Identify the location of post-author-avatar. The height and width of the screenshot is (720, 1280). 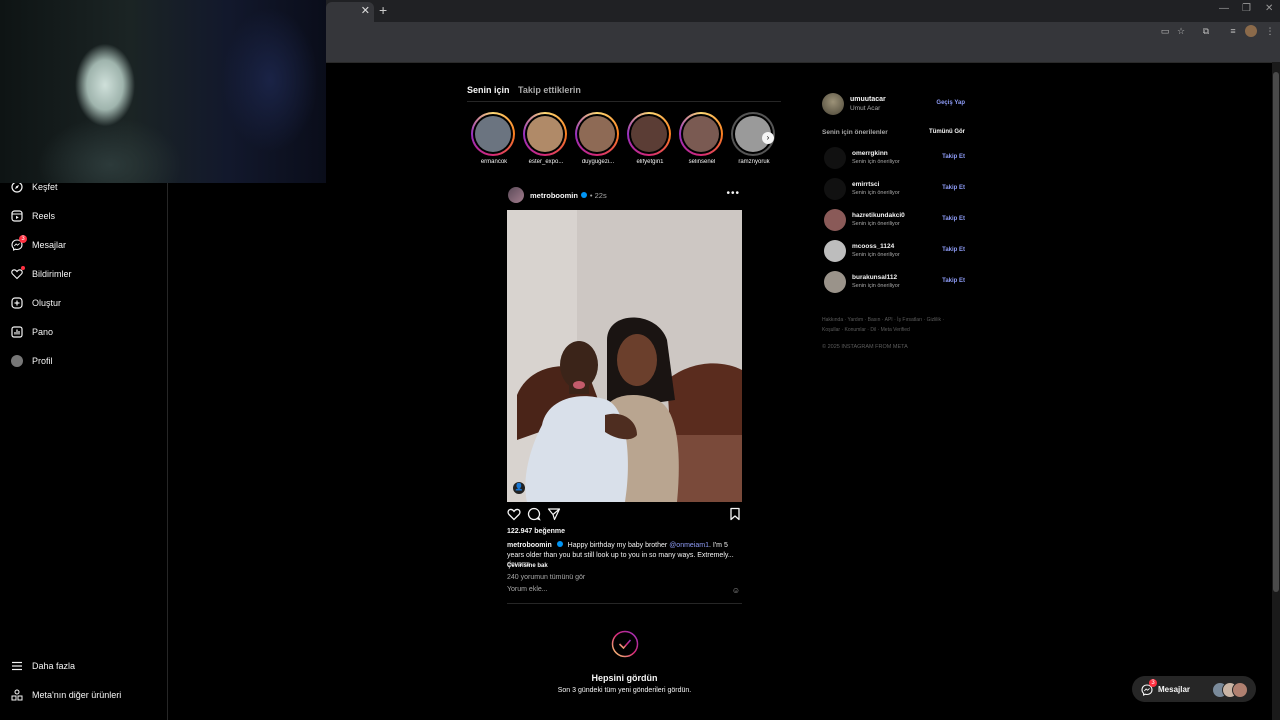
(516, 195).